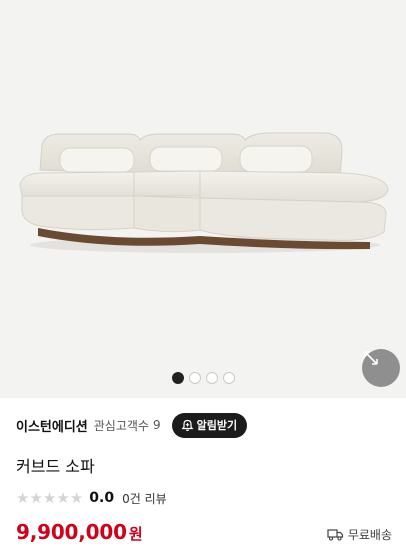 The width and height of the screenshot is (406, 552). What do you see at coordinates (55, 466) in the screenshot?
I see `product-title: 커브드 소파` at bounding box center [55, 466].